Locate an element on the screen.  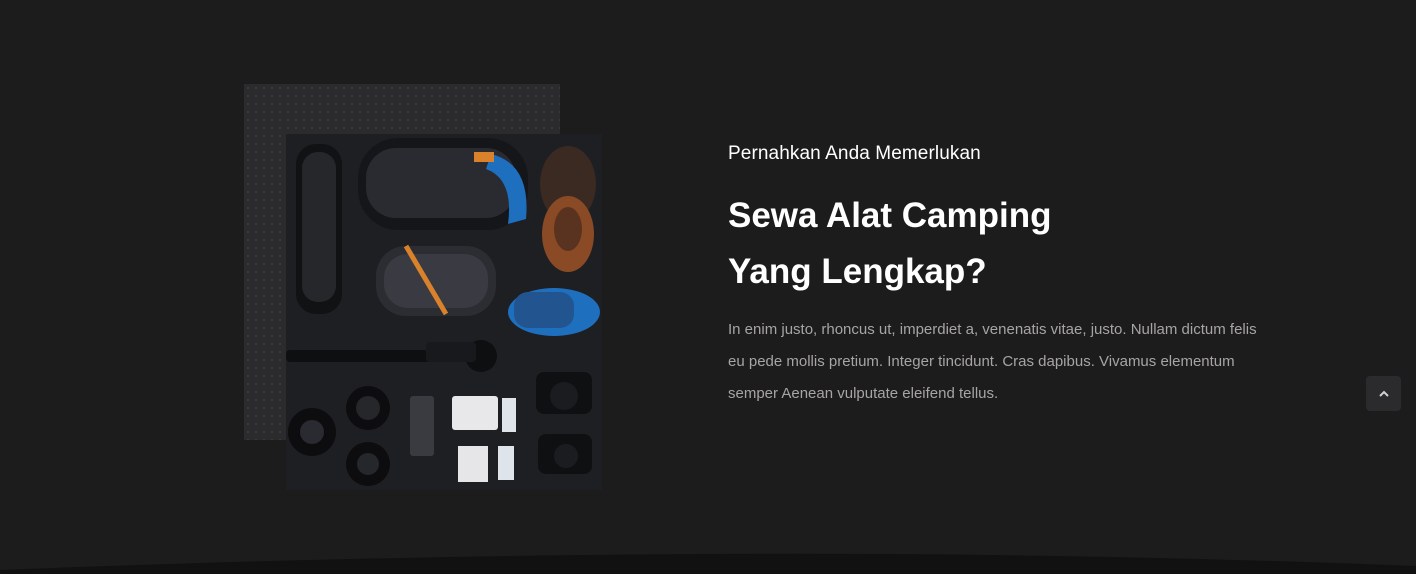
headline-line-2: Yang Lengkap? is located at coordinates (857, 271).